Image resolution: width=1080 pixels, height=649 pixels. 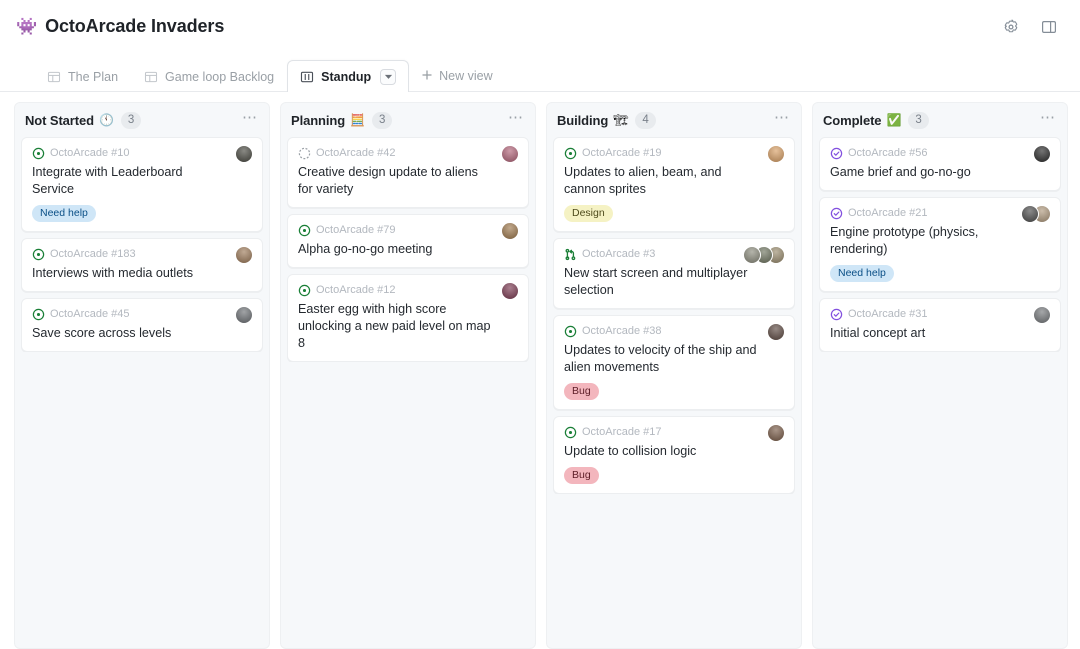 What do you see at coordinates (93, 254) in the screenshot?
I see `card-reference: OctoArcade #183` at bounding box center [93, 254].